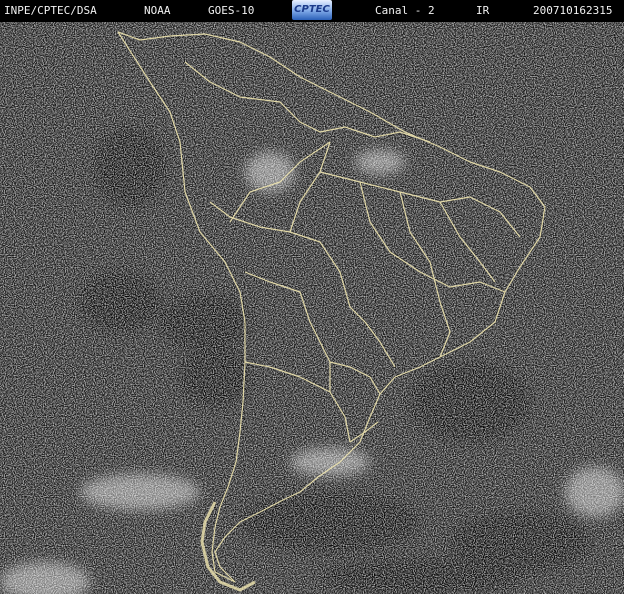 The width and height of the screenshot is (624, 594). I want to click on channel-label: Canal - 2, so click(405, 10).